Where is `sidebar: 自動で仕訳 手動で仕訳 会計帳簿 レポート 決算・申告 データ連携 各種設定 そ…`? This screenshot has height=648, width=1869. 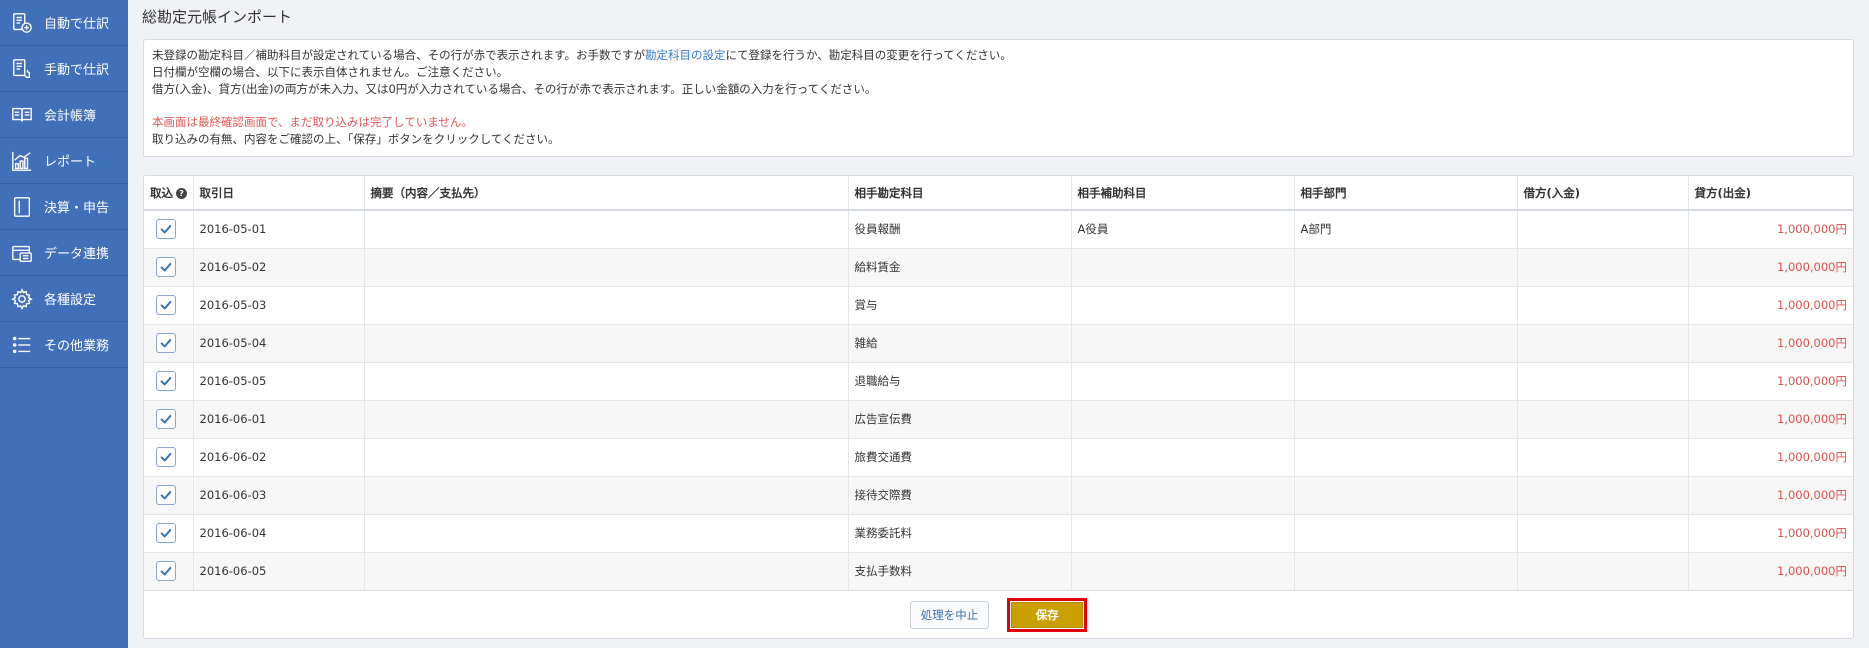
sidebar: 自動で仕訳 手動で仕訳 会計帳簿 レポート 決算・申告 データ連携 各種設定 そ… is located at coordinates (64, 324).